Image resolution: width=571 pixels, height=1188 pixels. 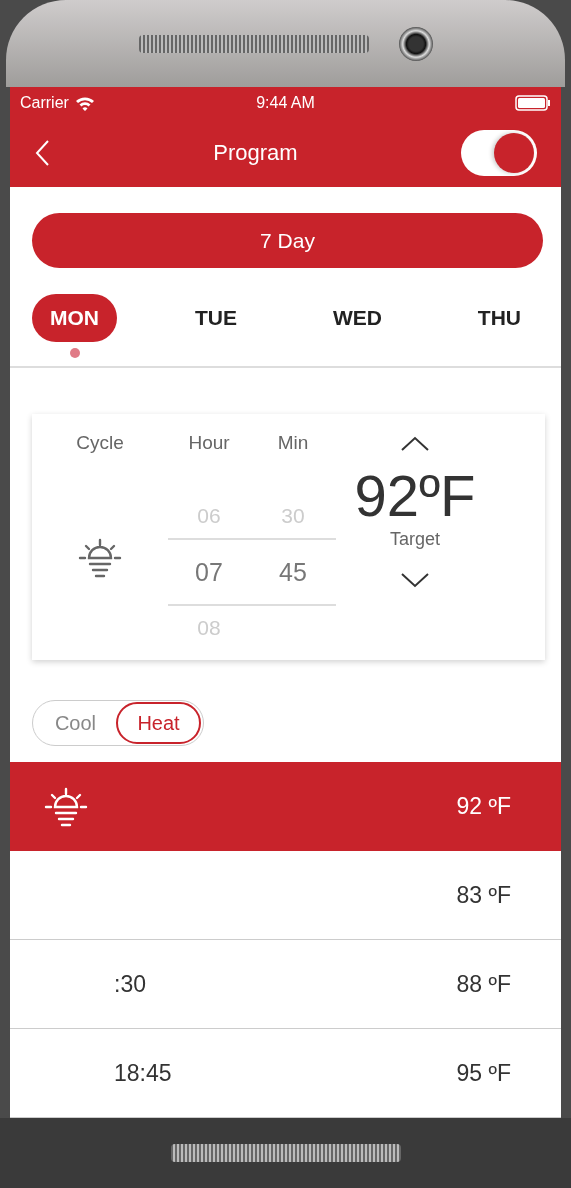 What do you see at coordinates (415, 495) in the screenshot?
I see `target-temperature: 92ºF` at bounding box center [415, 495].